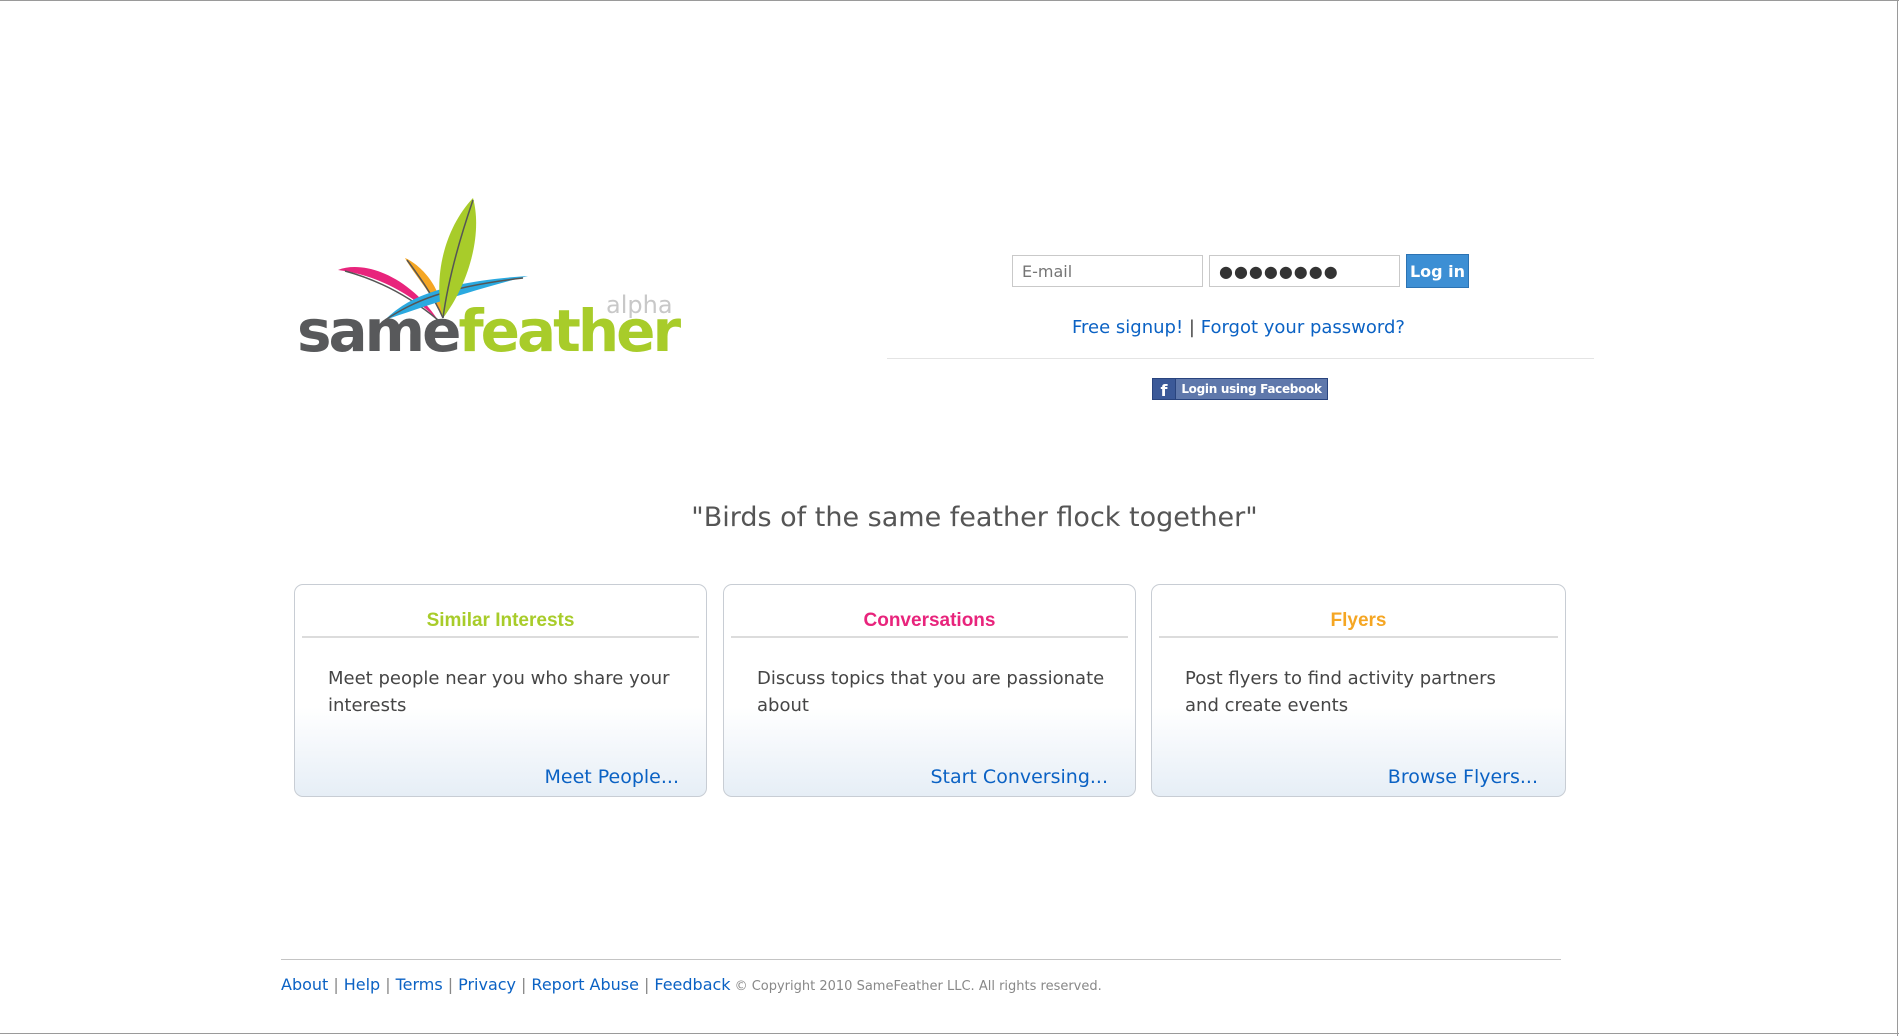 This screenshot has width=1899, height=1036. I want to click on forgot-password-link: Forgot your password?, so click(1303, 327).